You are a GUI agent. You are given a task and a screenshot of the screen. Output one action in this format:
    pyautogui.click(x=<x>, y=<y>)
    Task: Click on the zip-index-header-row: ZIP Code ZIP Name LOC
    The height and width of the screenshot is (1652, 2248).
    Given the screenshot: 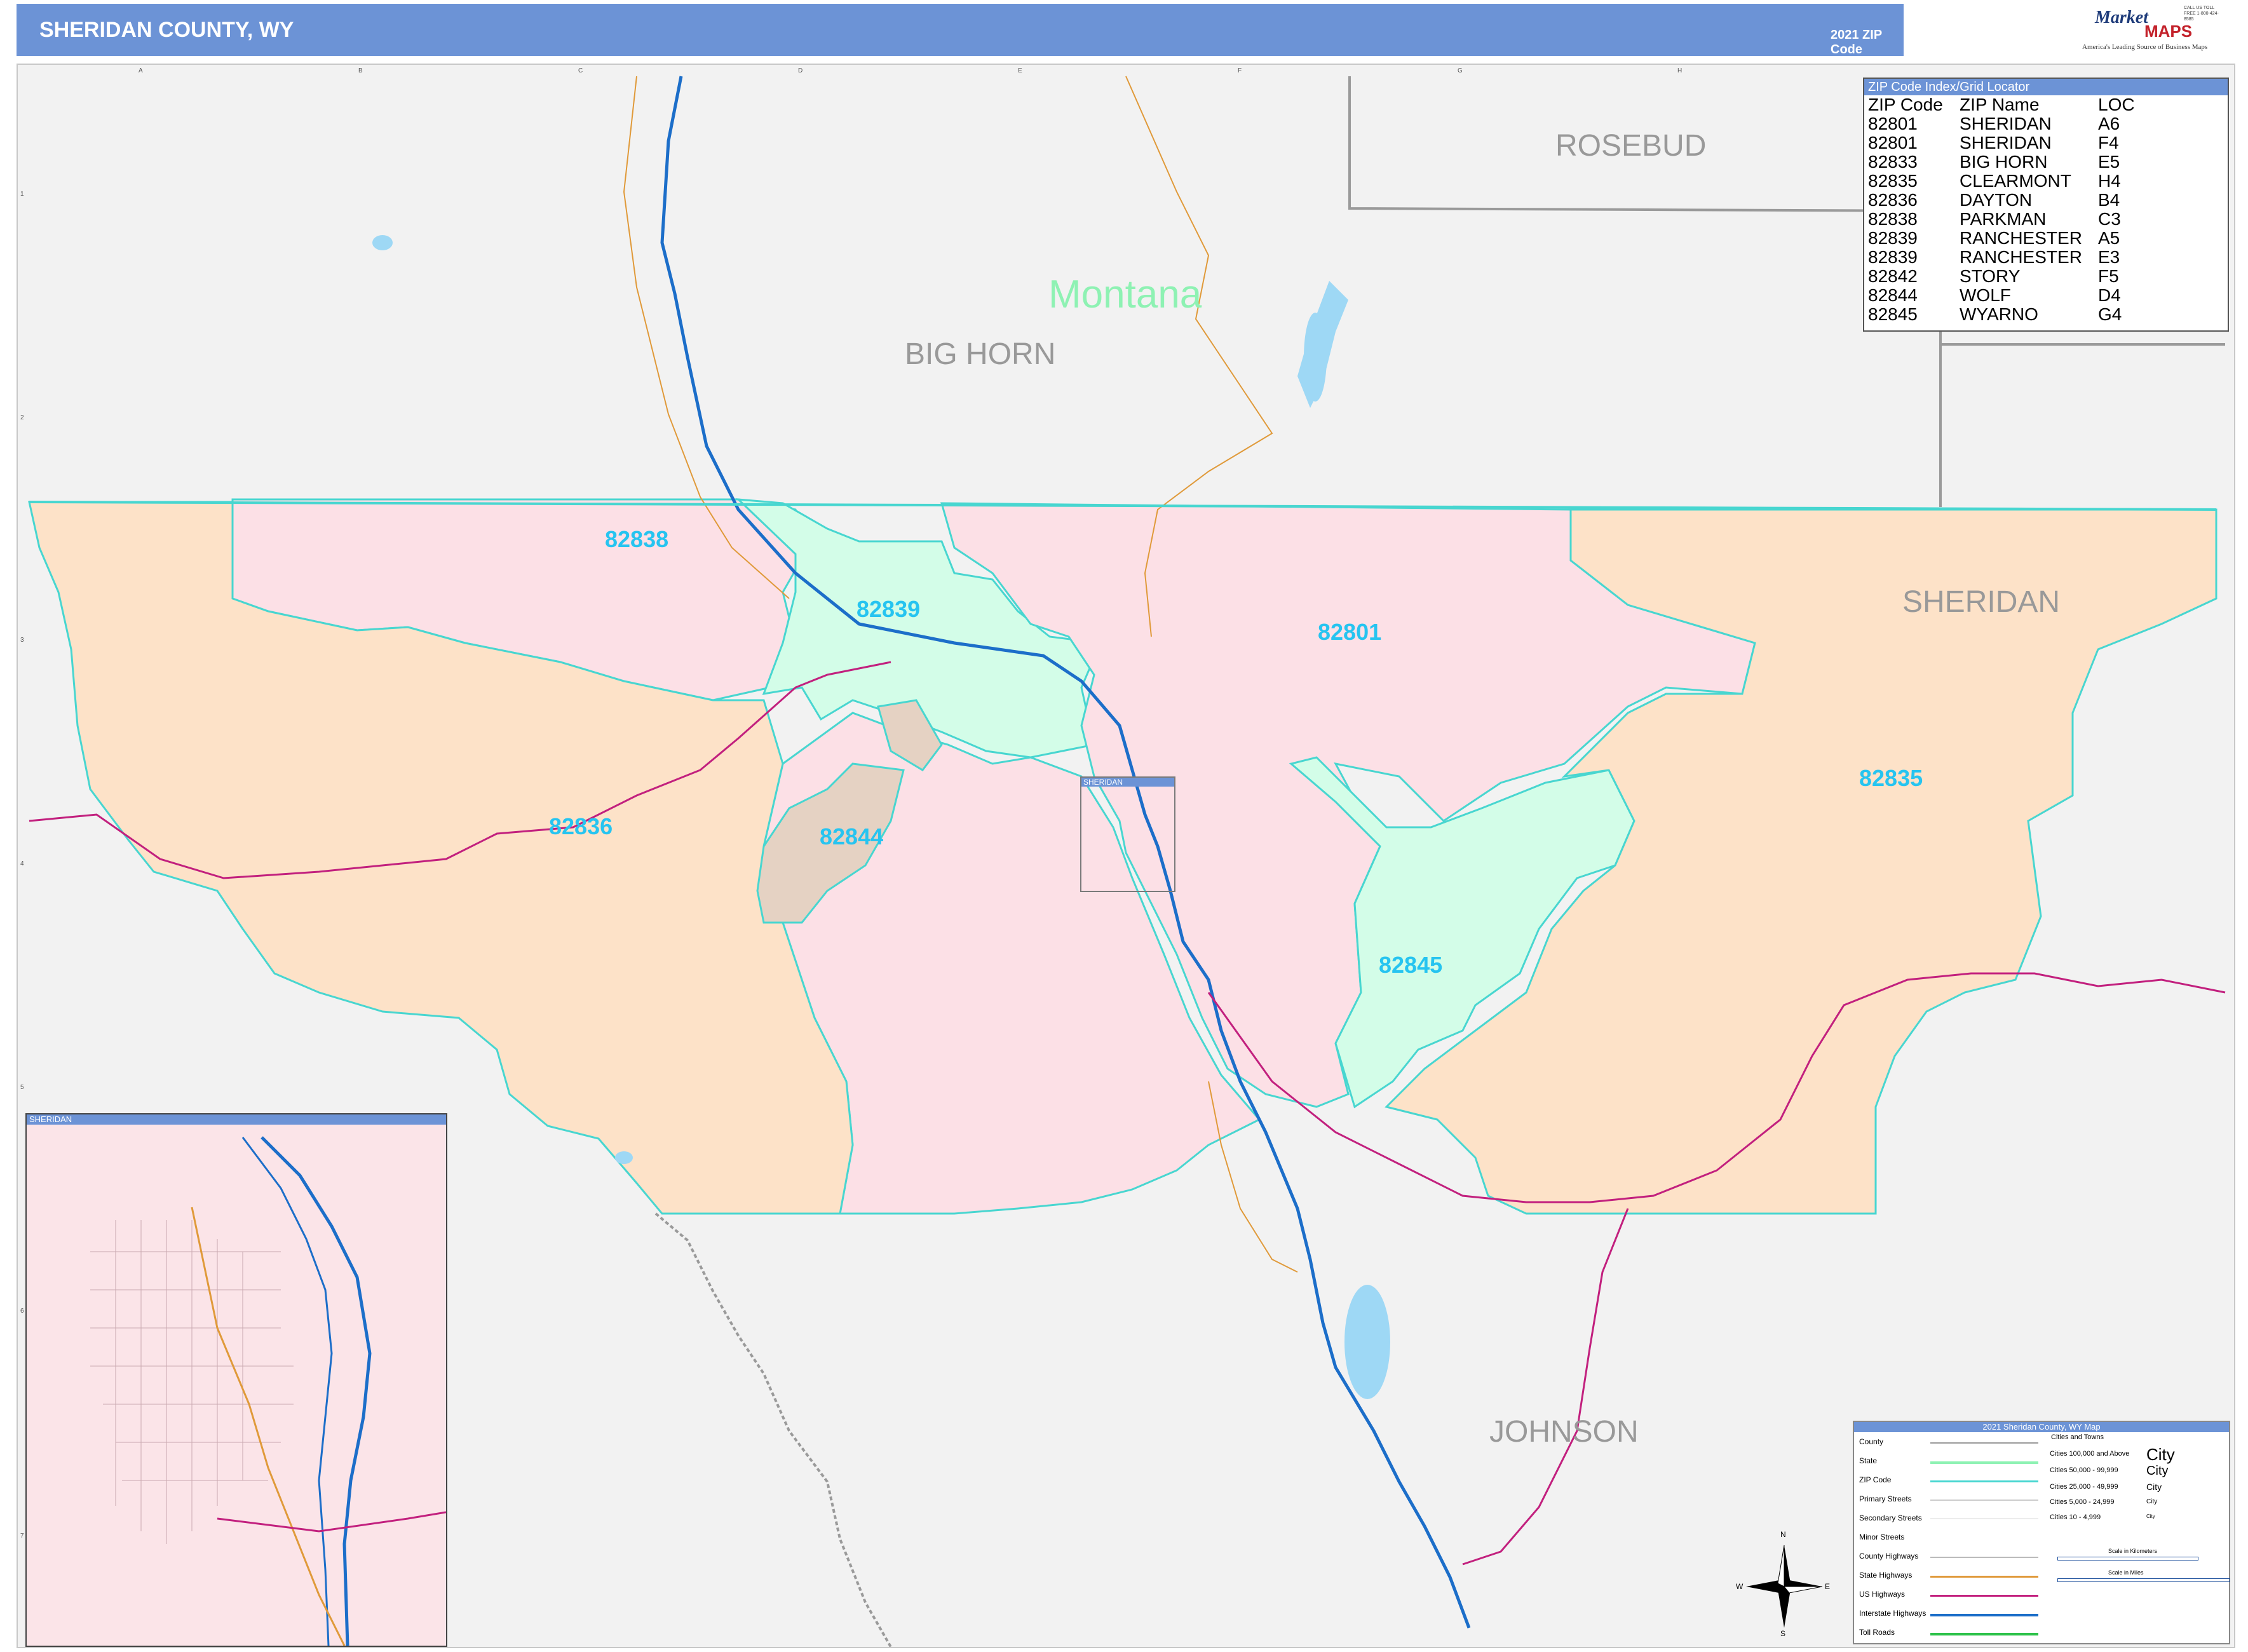 What is the action you would take?
    pyautogui.click(x=2046, y=105)
    